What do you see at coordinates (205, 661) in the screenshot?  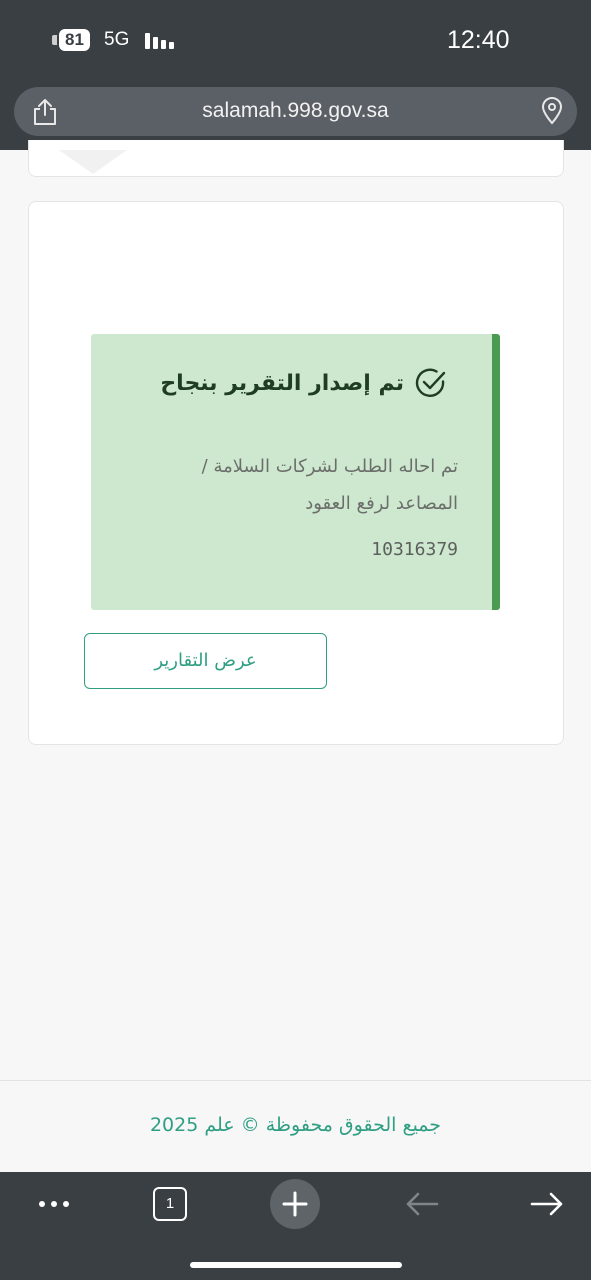 I see `view-reports-button: عرض التقارير` at bounding box center [205, 661].